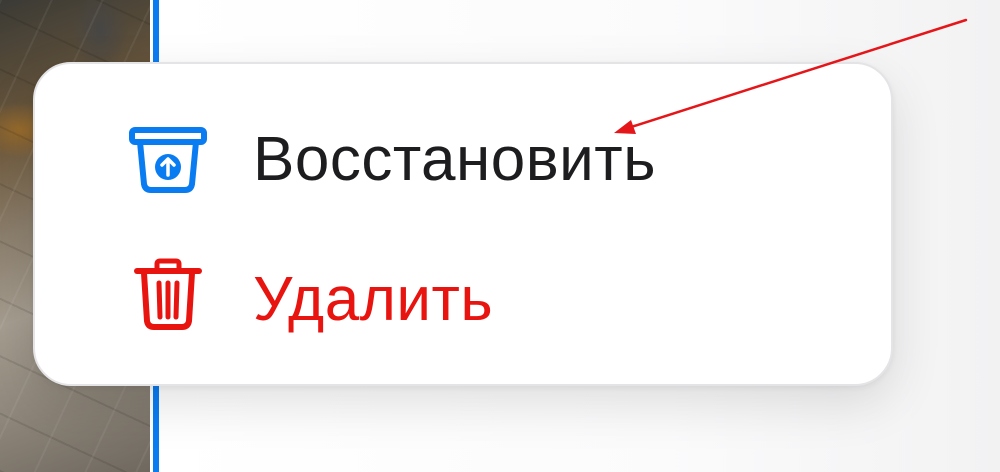 Image resolution: width=1000 pixels, height=472 pixels. What do you see at coordinates (373, 299) in the screenshot?
I see `menu-item-delete-label: Удалить` at bounding box center [373, 299].